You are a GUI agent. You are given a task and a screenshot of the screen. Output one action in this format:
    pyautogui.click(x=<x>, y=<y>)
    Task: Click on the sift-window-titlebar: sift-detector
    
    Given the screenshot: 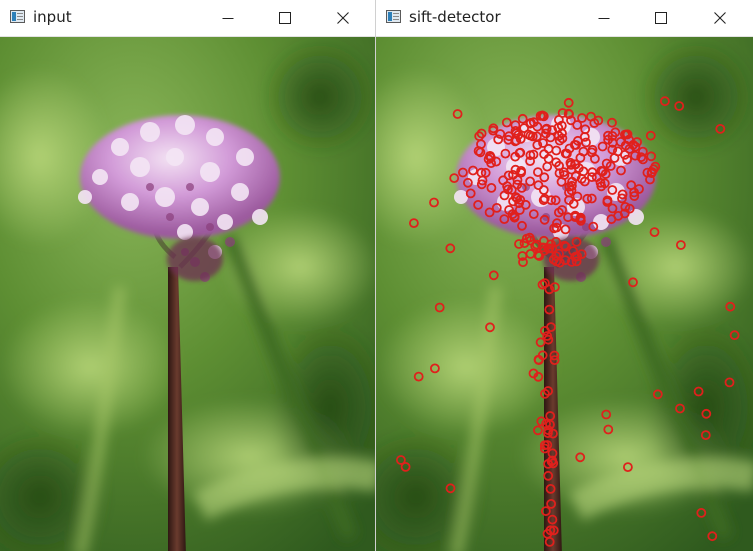 What is the action you would take?
    pyautogui.click(x=564, y=18)
    